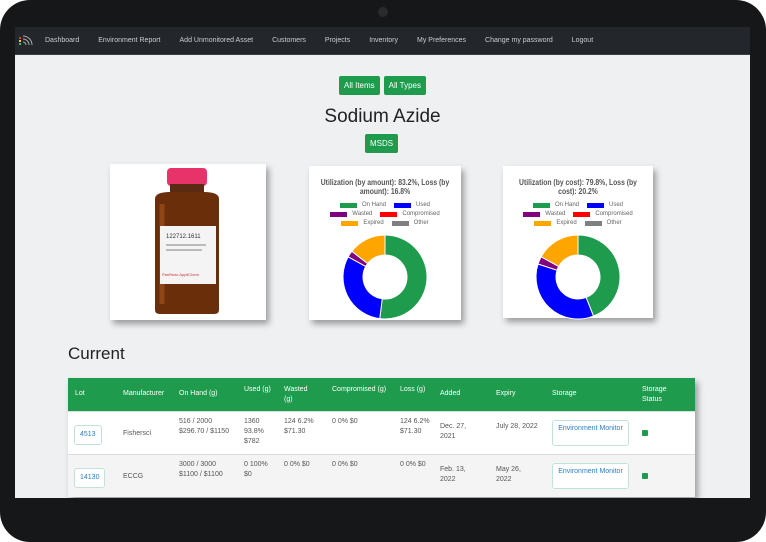 The width and height of the screenshot is (766, 542). What do you see at coordinates (508, 474) in the screenshot?
I see `cell-expiry: May 26, 2022` at bounding box center [508, 474].